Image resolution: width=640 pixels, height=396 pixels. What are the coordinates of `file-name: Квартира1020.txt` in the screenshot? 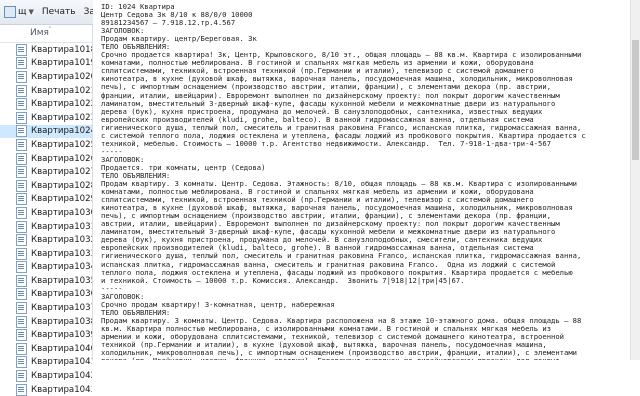 It's located at (61, 76).